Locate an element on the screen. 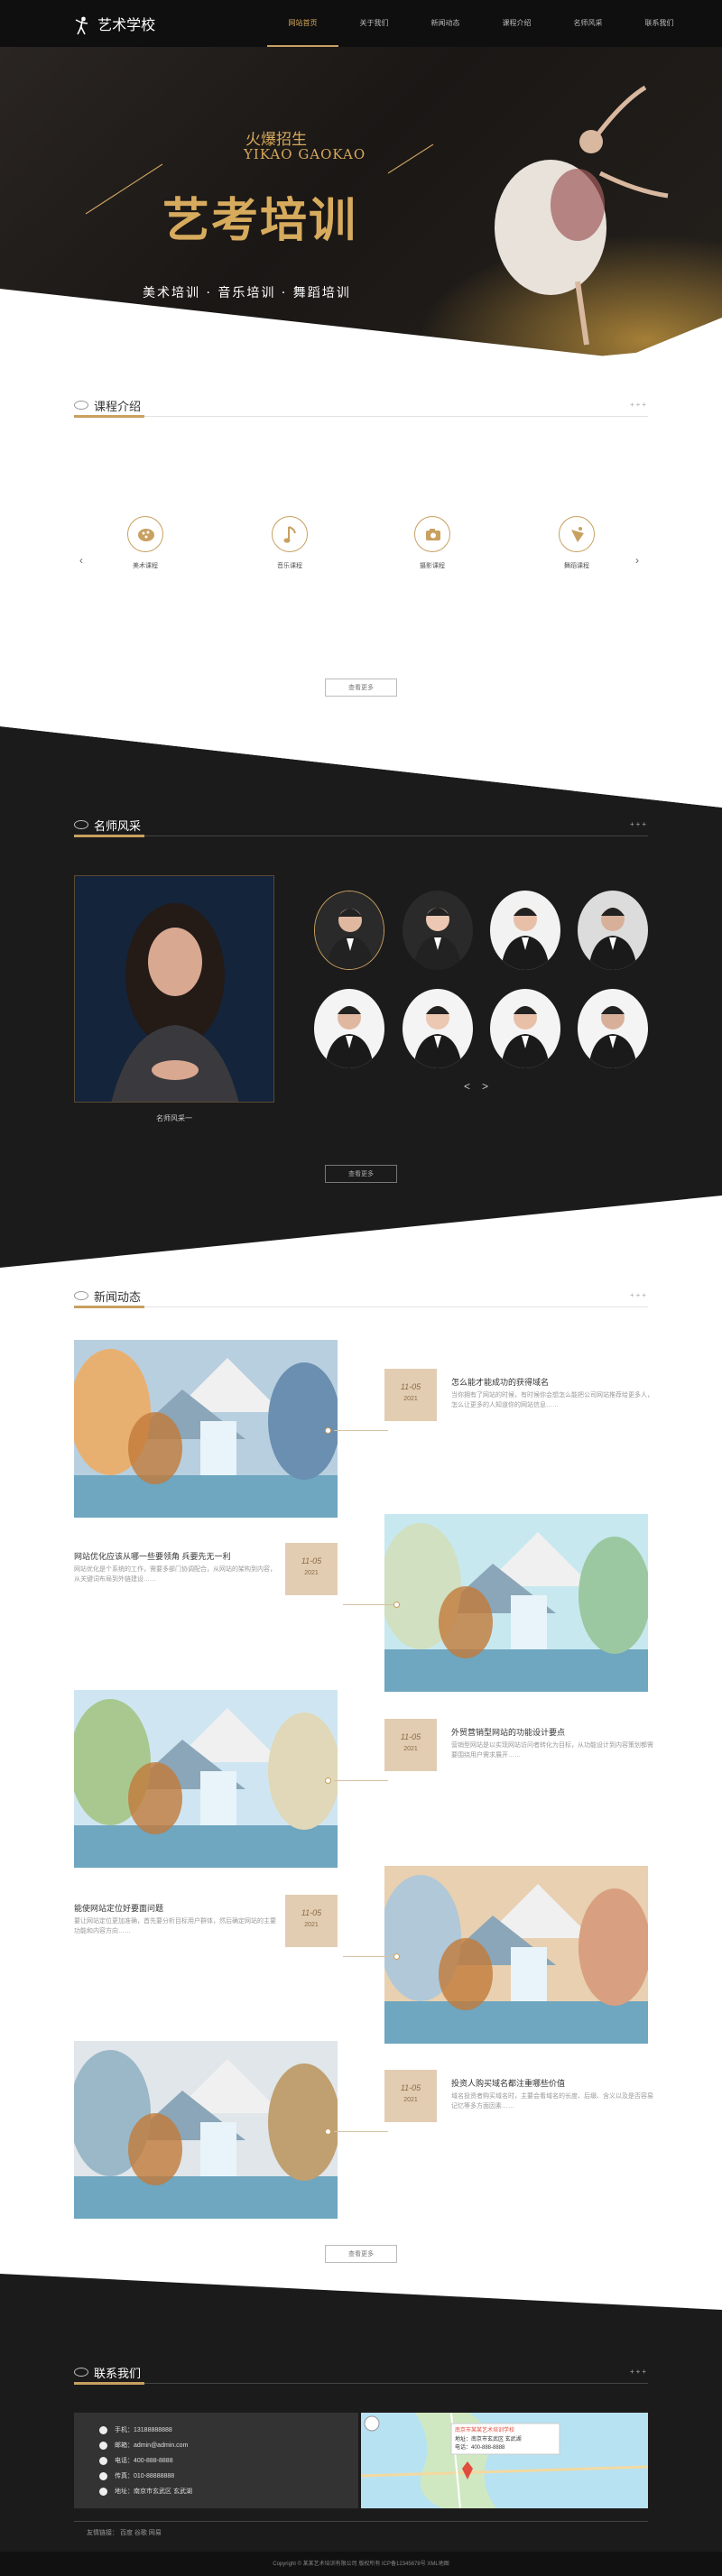 This screenshot has height=2576, width=722. logo: 艺术学校 is located at coordinates (114, 24).